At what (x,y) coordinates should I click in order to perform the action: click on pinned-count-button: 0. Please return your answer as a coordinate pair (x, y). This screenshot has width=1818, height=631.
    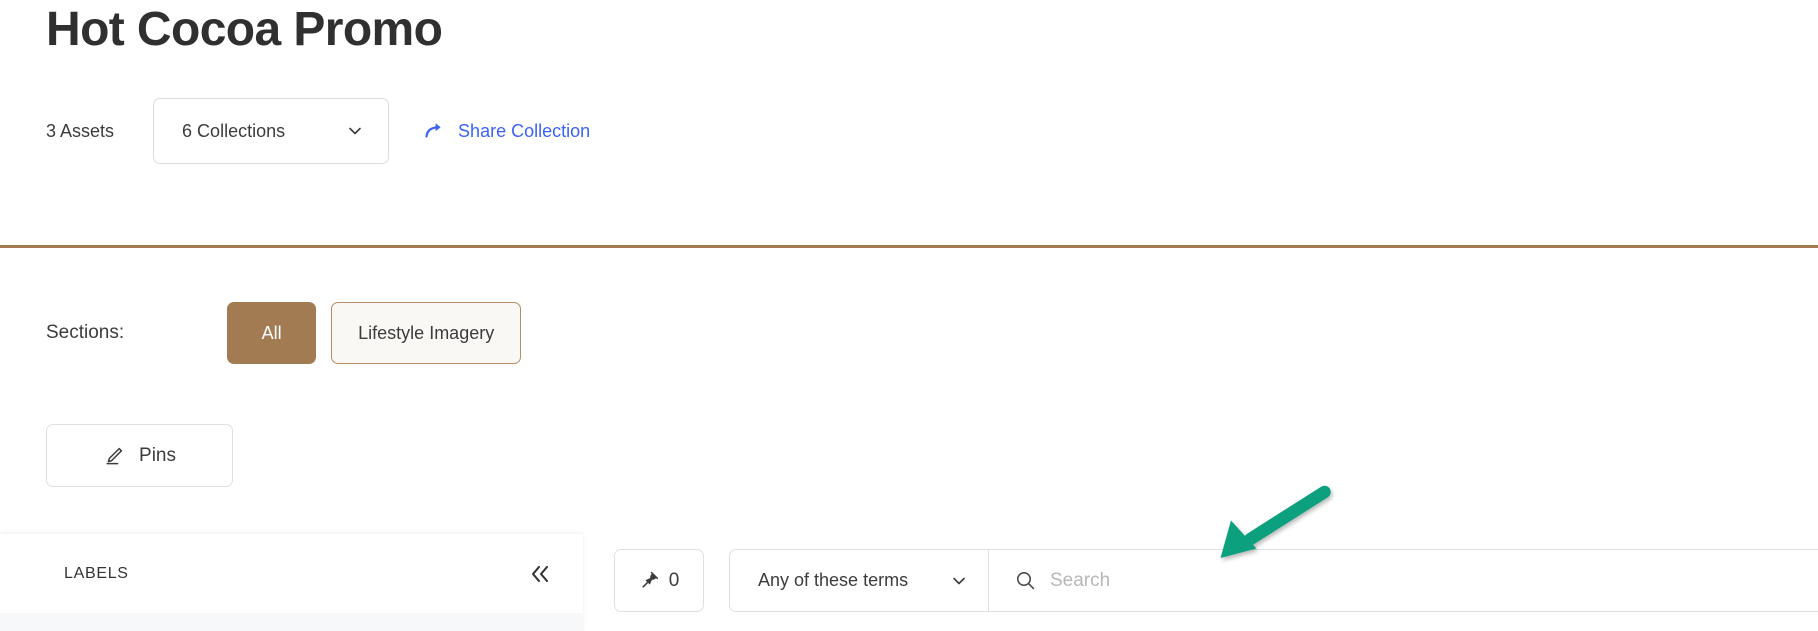
    Looking at the image, I should click on (659, 580).